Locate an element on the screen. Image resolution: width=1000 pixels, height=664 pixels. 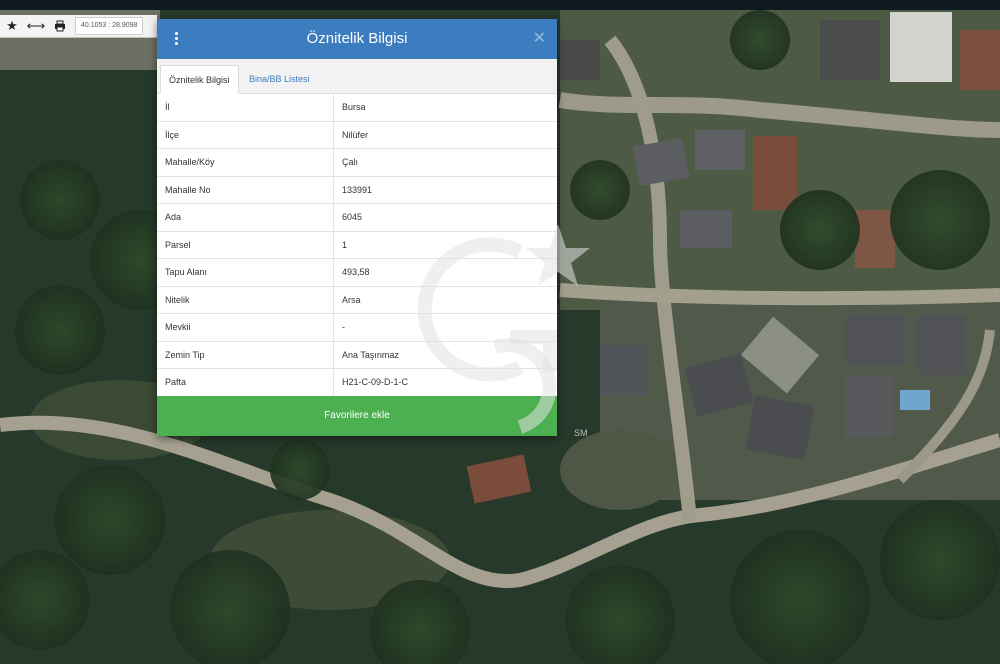
row-key: Mevkii is located at coordinates (245, 327).